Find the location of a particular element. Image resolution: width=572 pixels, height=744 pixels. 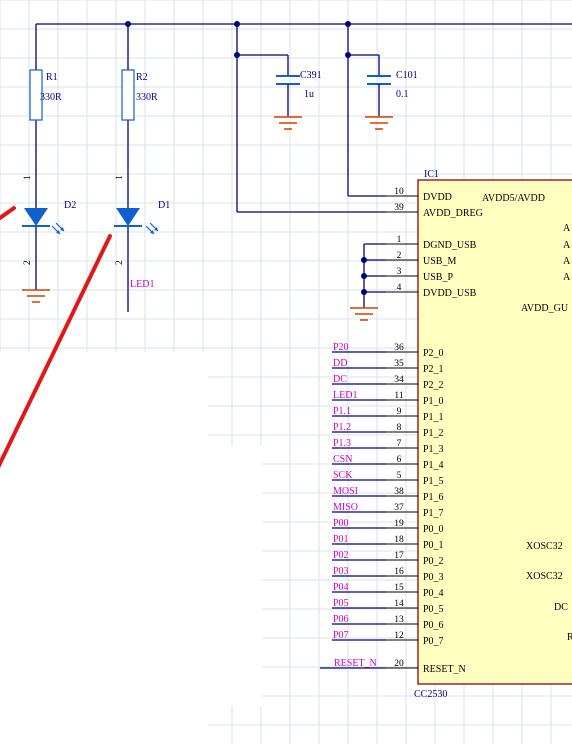

ic1-pin-name: P1_4 is located at coordinates (433, 465).